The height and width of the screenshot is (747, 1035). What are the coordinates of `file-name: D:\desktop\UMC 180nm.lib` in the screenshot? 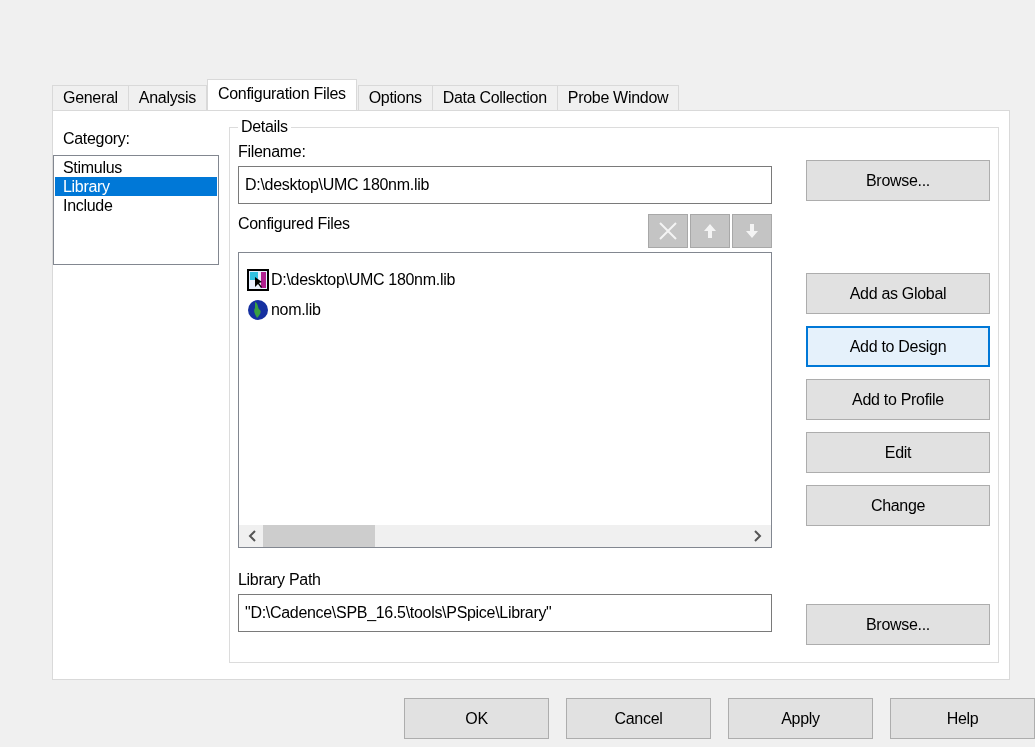 It's located at (363, 280).